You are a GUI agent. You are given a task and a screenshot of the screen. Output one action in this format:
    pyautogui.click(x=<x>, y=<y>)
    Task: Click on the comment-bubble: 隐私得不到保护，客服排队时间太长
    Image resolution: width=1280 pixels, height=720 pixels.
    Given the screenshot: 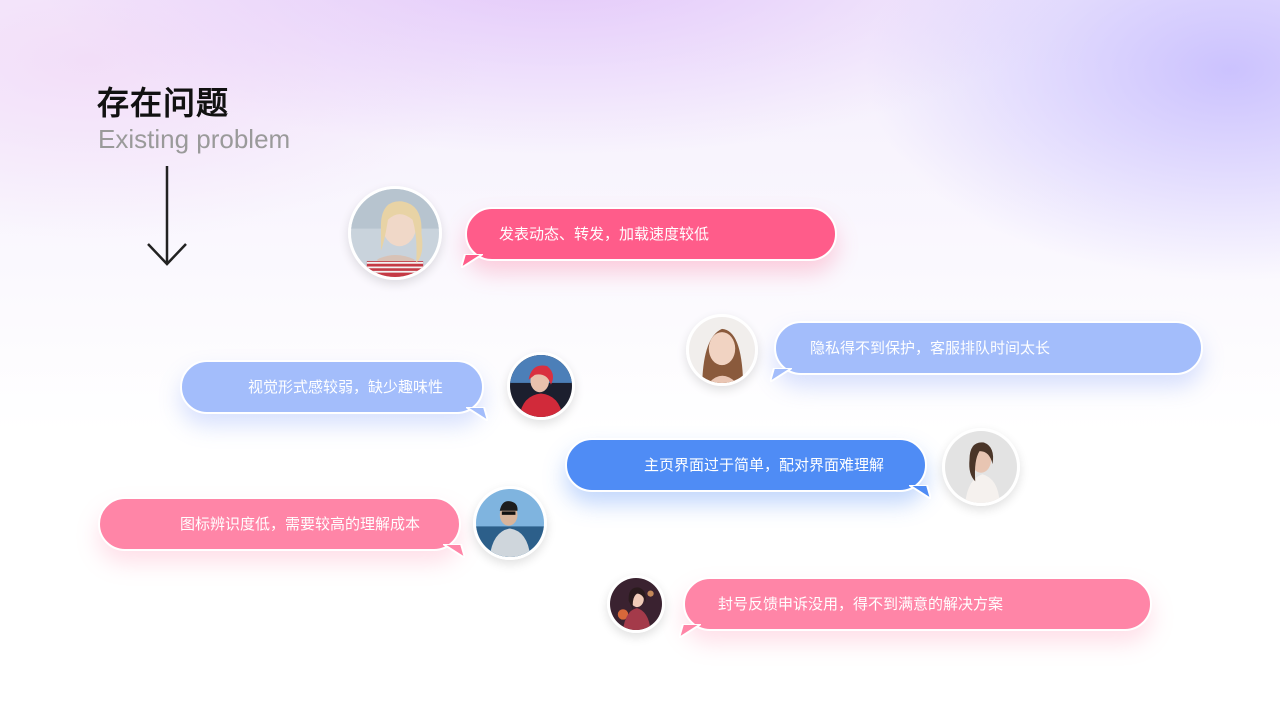 What is the action you would take?
    pyautogui.click(x=986, y=351)
    